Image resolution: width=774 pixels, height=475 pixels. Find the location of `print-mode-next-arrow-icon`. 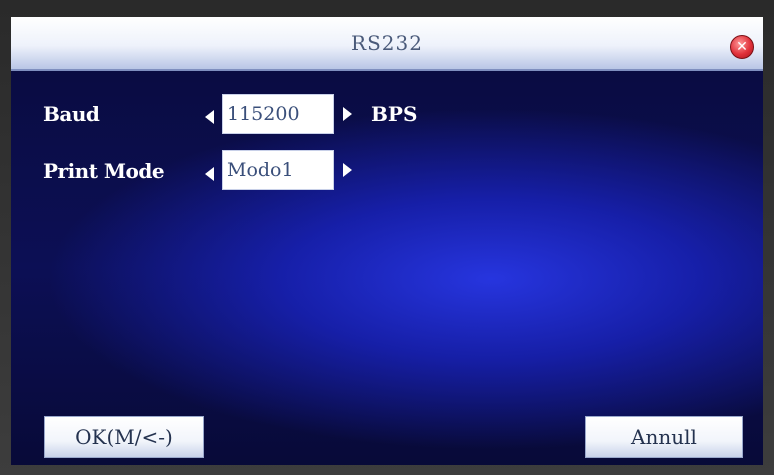

print-mode-next-arrow-icon is located at coordinates (347, 170).